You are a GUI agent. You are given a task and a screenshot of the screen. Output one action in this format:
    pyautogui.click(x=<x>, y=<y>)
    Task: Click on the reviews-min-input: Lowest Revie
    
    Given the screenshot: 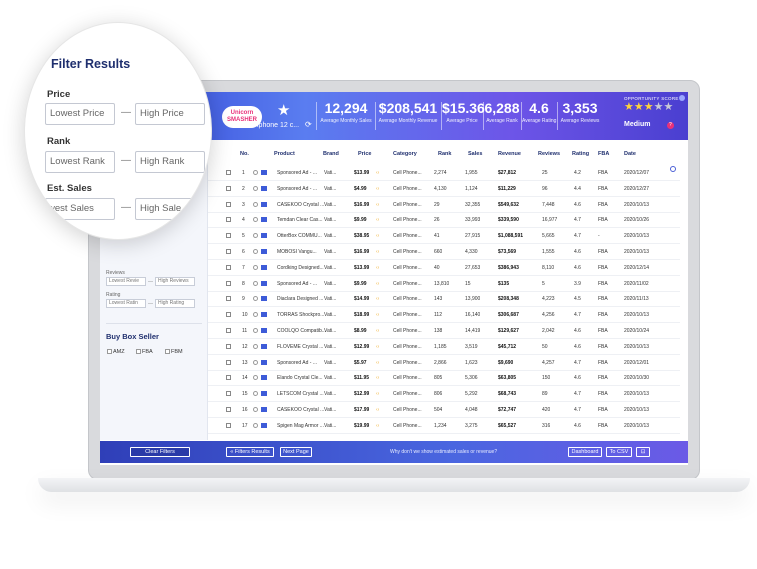 What is the action you would take?
    pyautogui.click(x=126, y=281)
    